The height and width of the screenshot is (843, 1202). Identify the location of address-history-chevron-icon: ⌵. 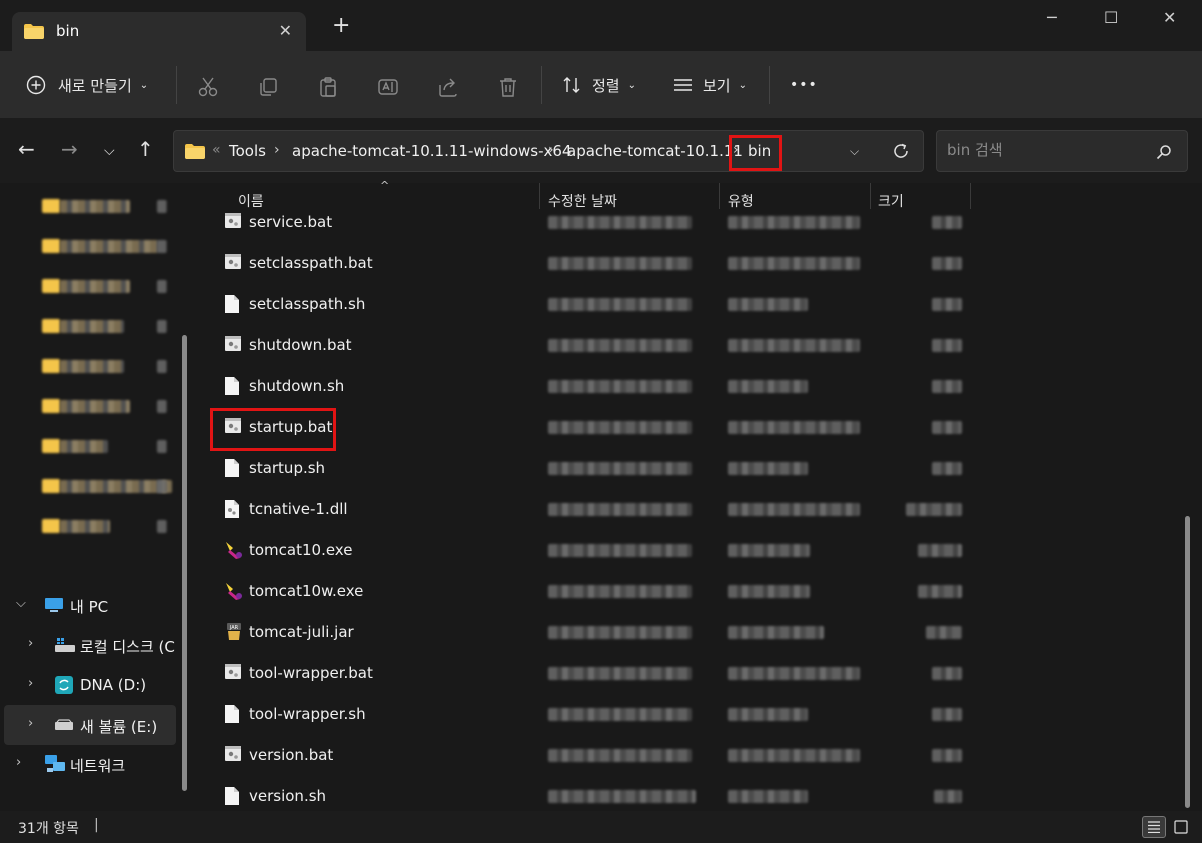
(854, 151).